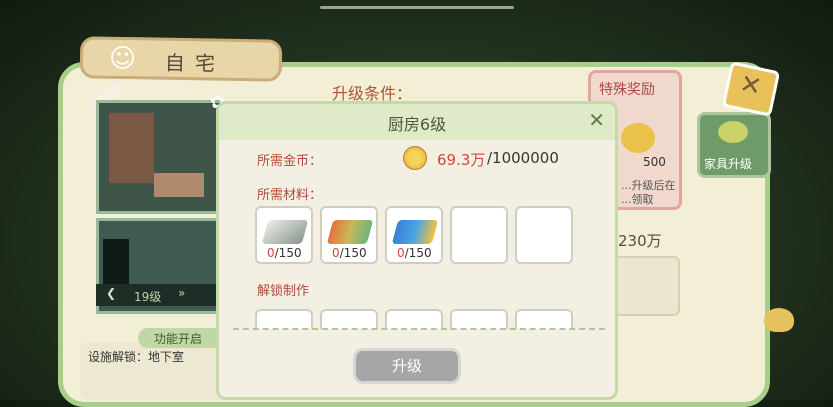  I want to click on furniture-upgrade-label: 家具升级, so click(728, 164).